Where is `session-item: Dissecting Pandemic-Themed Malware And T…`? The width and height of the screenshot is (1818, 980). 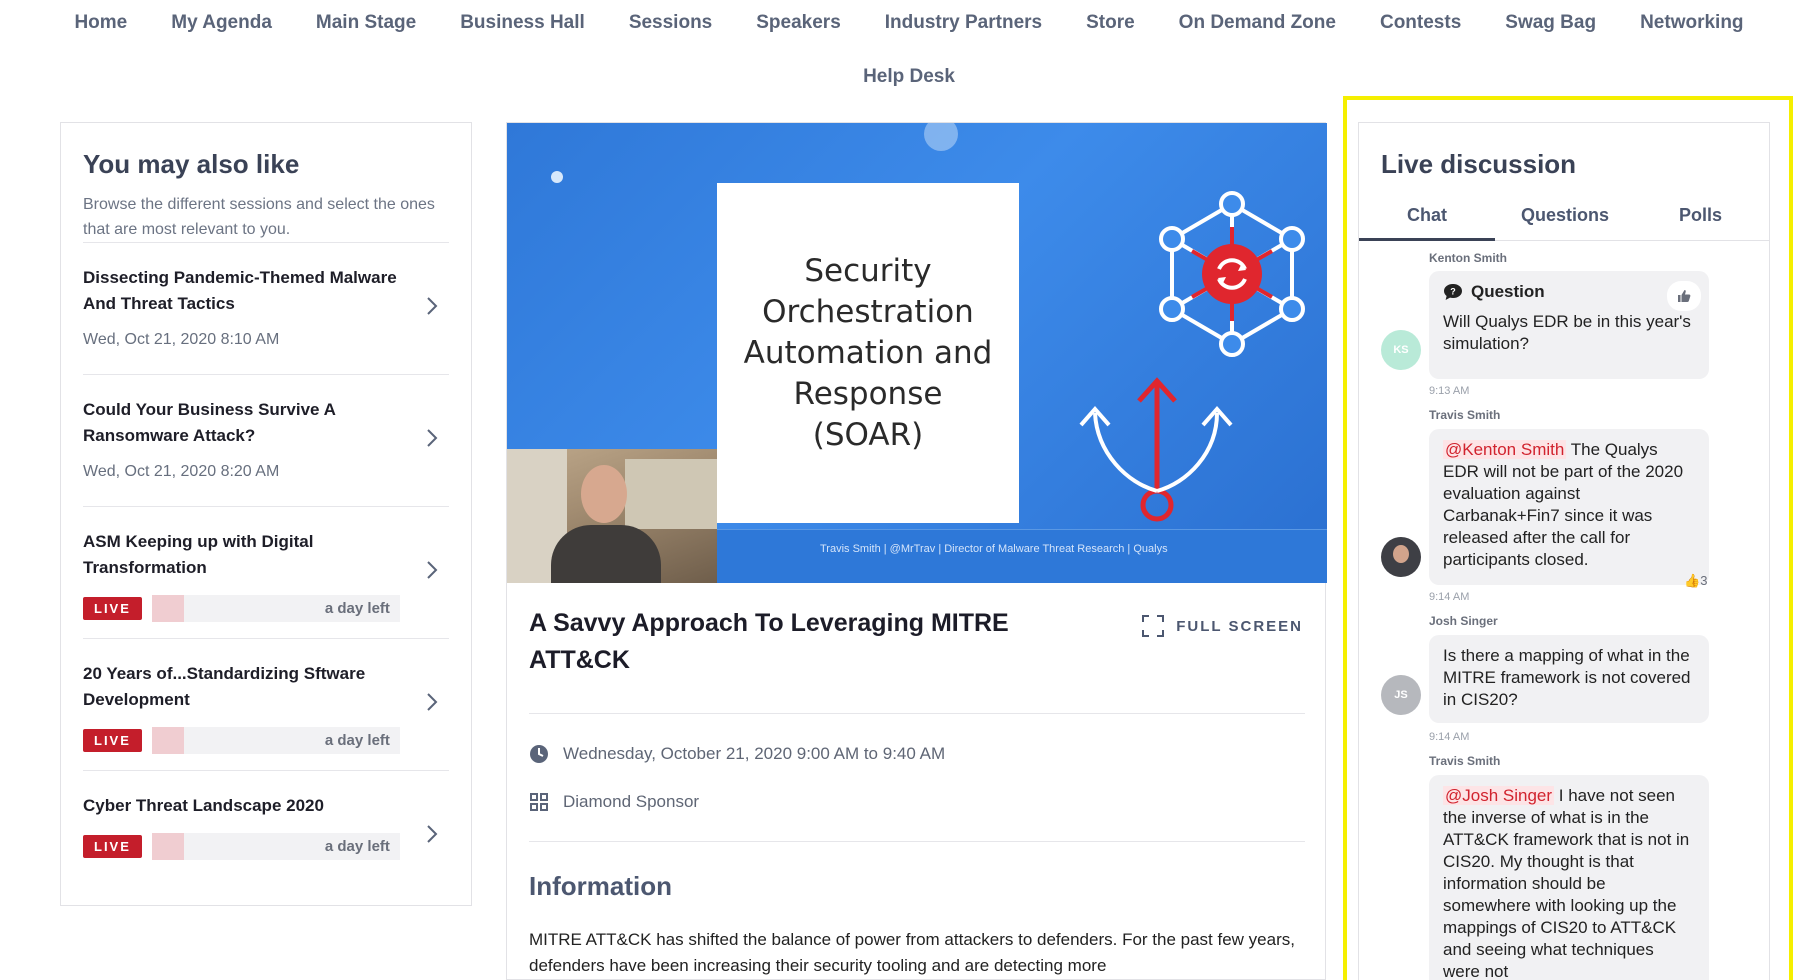
session-item: Dissecting Pandemic-Themed Malware And T… is located at coordinates (266, 308).